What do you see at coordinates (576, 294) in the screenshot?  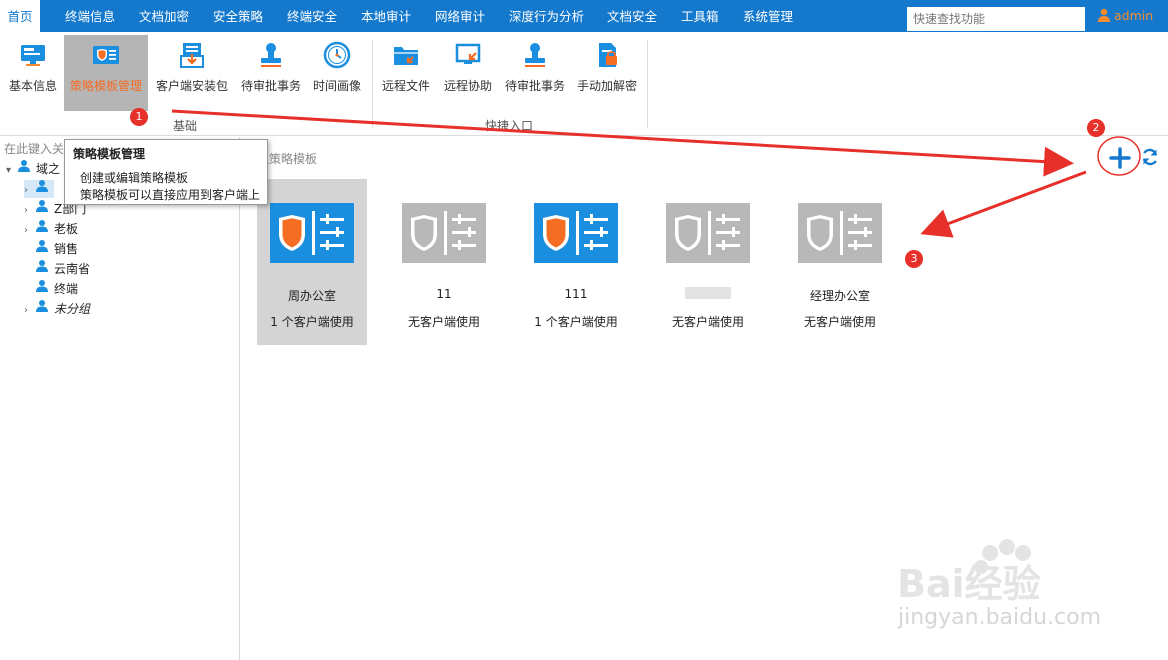 I see `template-name: 111` at bounding box center [576, 294].